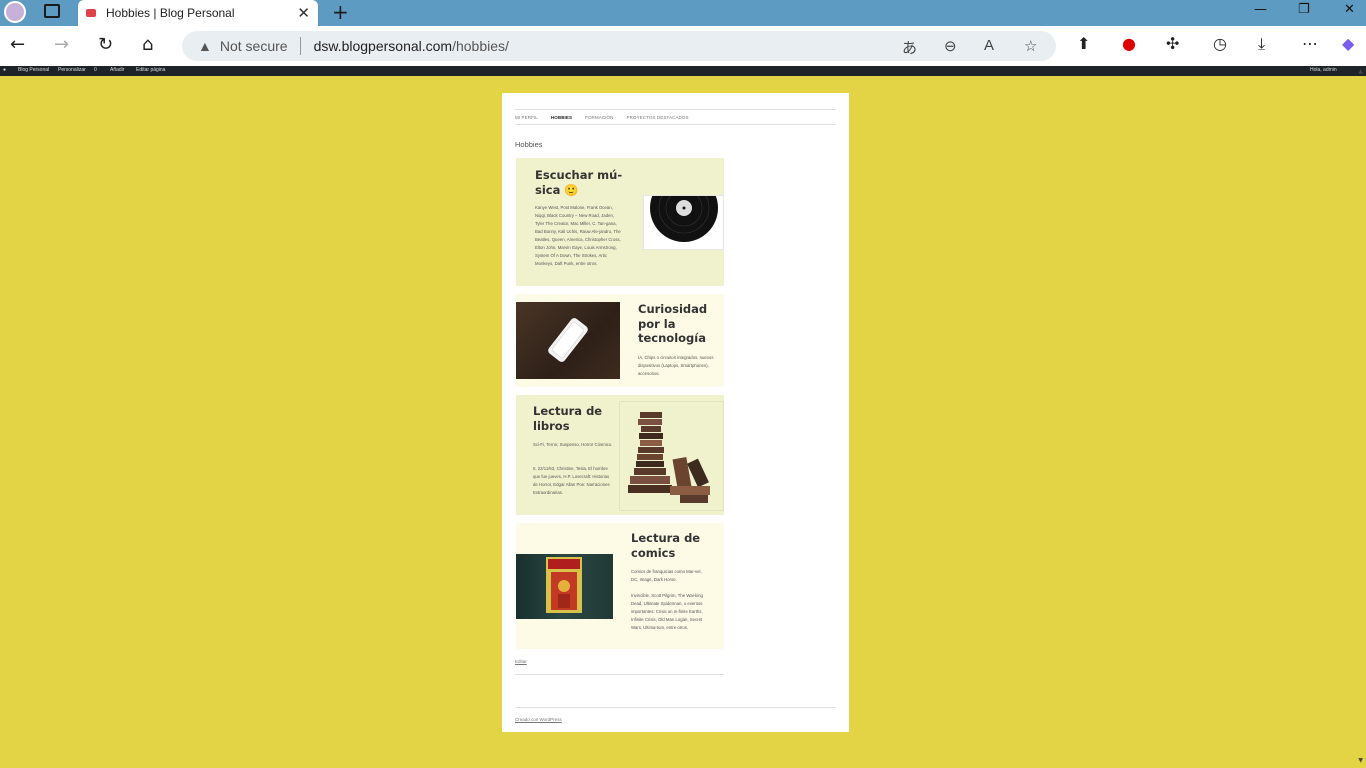  What do you see at coordinates (1323, 70) in the screenshot?
I see `admin-greeting: Hola, admin` at bounding box center [1323, 70].